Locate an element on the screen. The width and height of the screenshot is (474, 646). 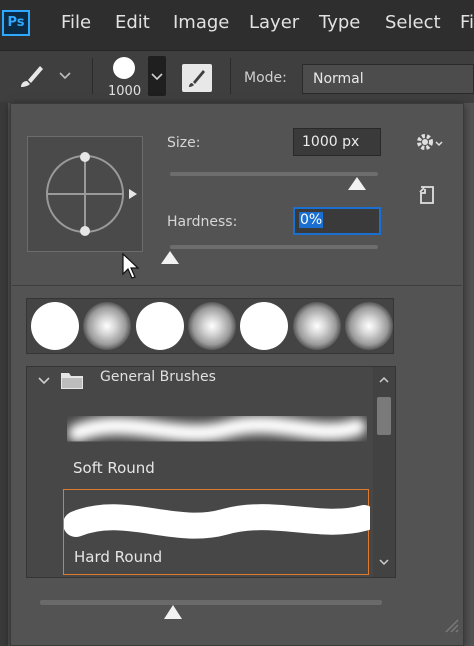
brush-item-hard-round: Hard Round is located at coordinates (216, 532).